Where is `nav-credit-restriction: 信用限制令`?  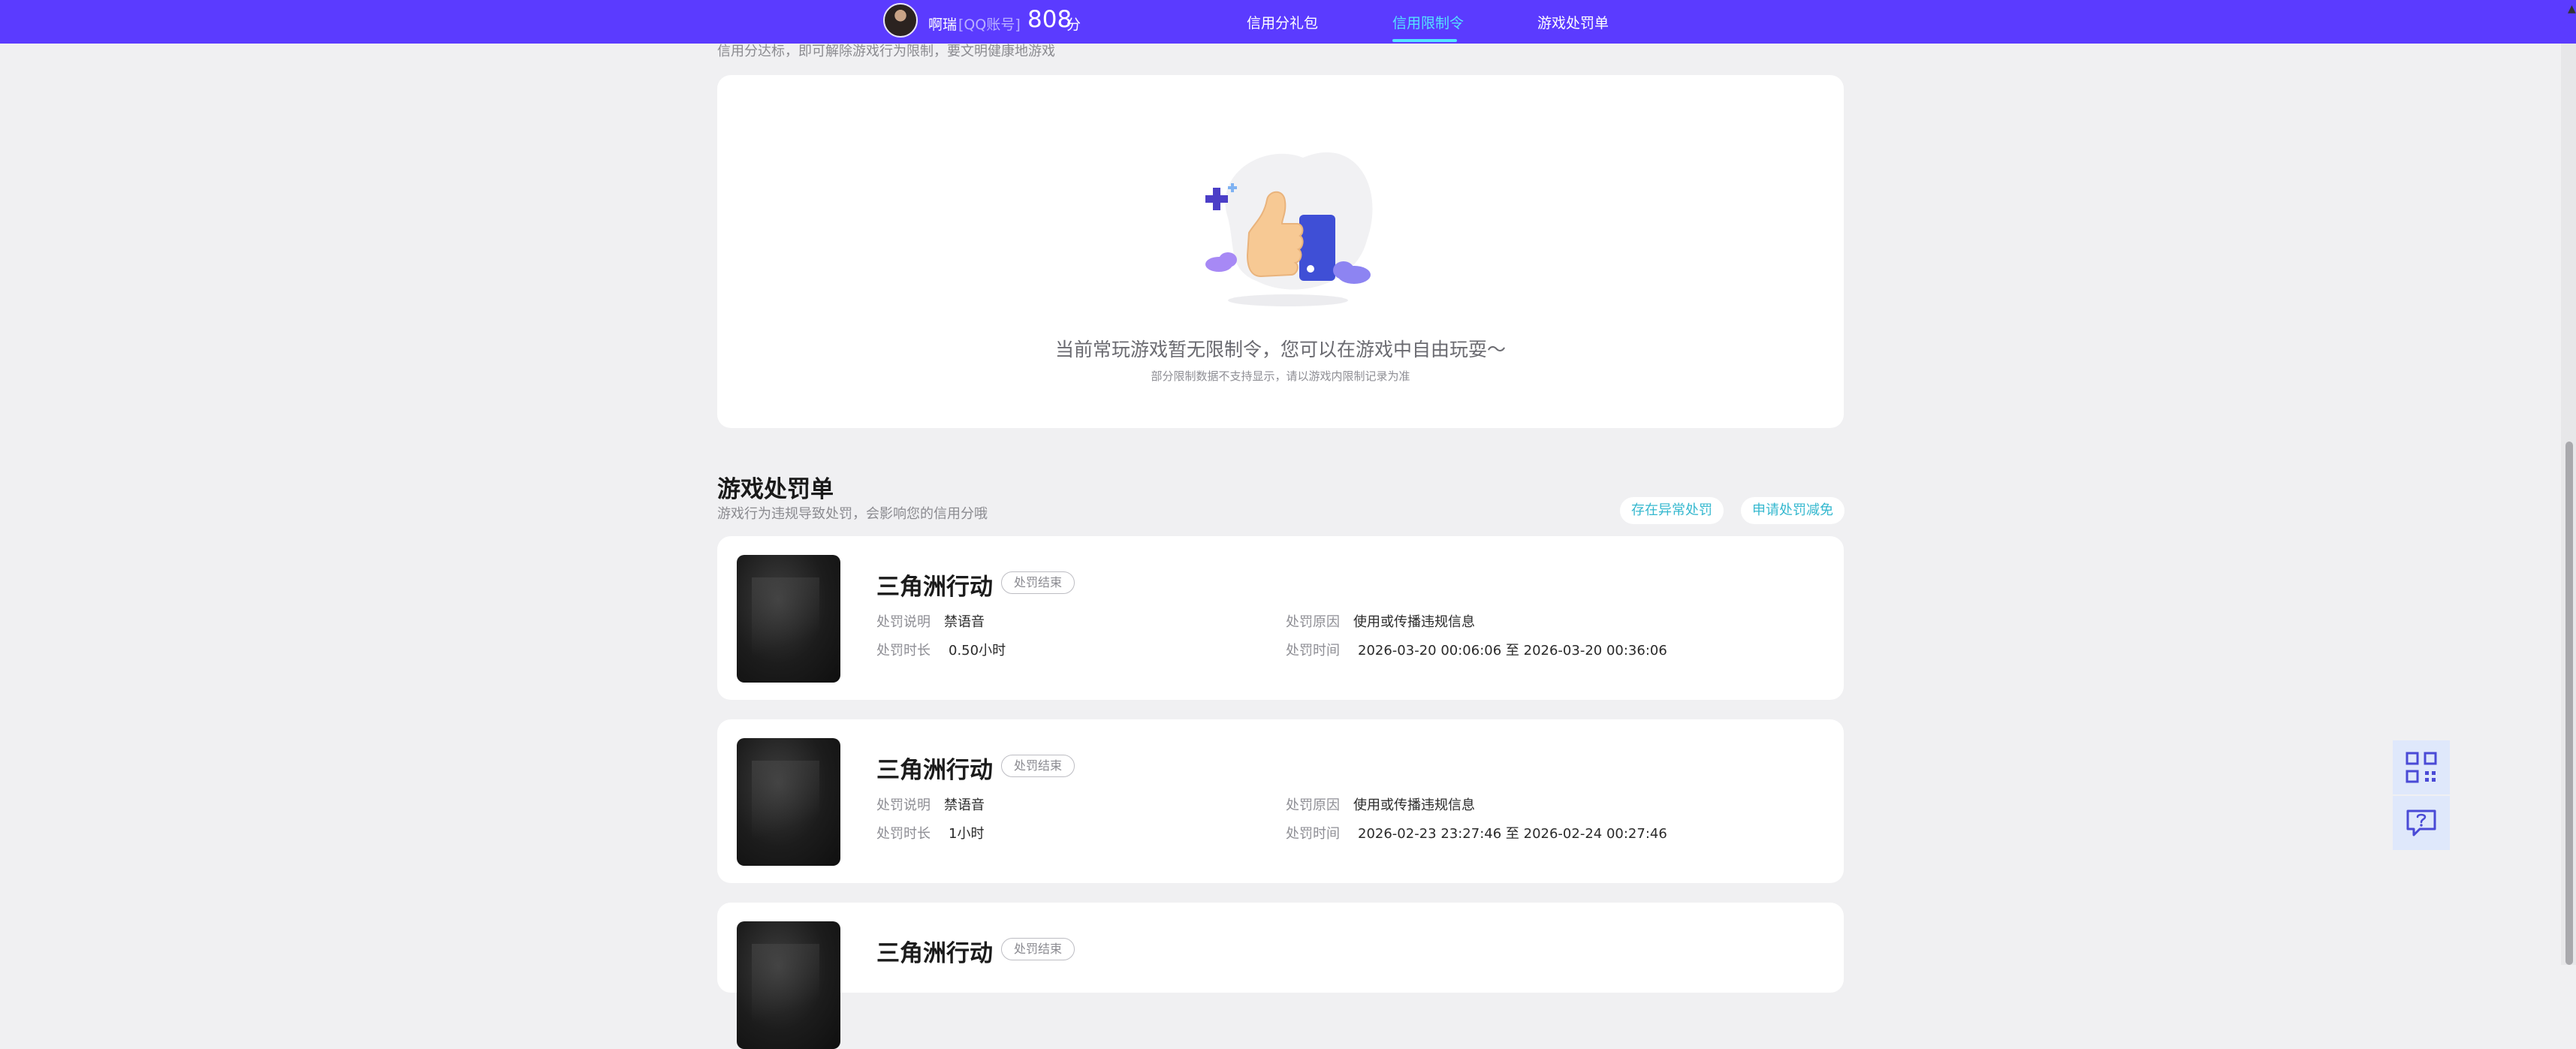 nav-credit-restriction: 信用限制令 is located at coordinates (1428, 22).